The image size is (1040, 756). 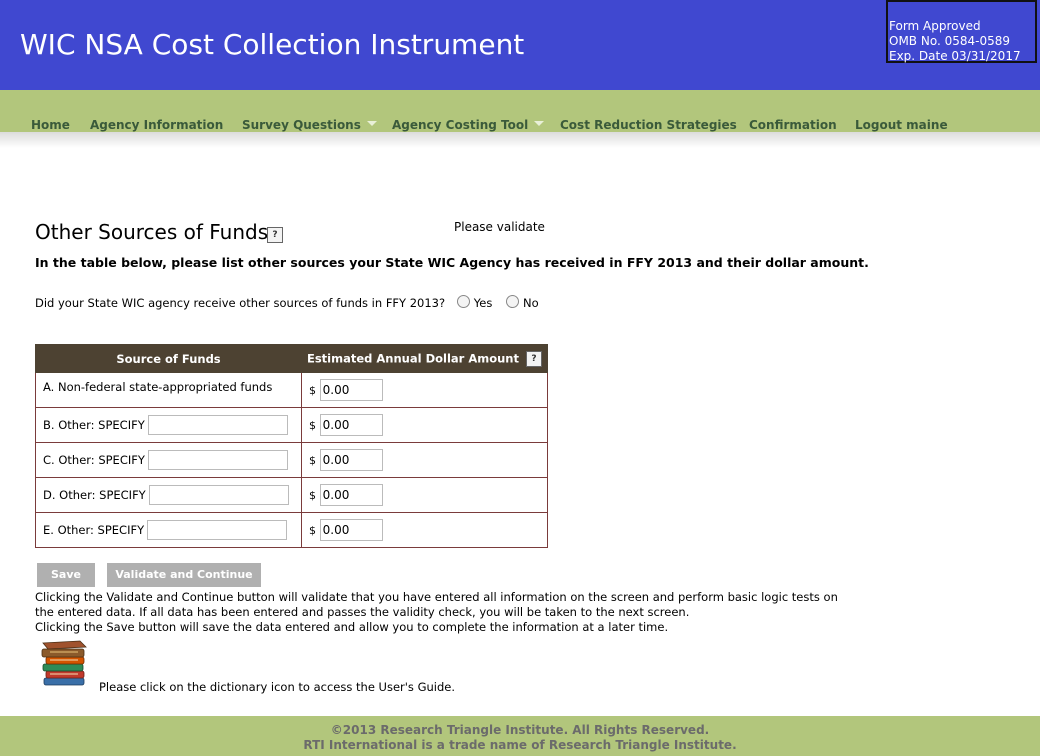 I want to click on amount-input-e, so click(x=351, y=530).